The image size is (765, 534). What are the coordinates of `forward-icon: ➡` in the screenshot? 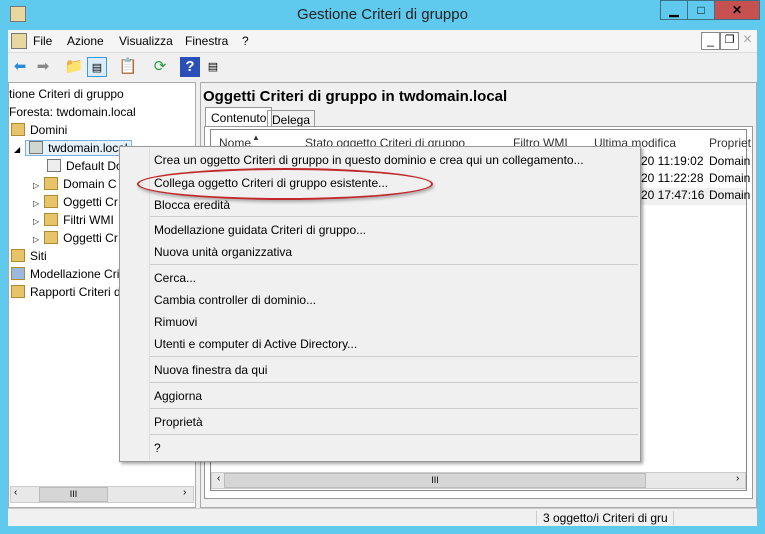 It's located at (43, 67).